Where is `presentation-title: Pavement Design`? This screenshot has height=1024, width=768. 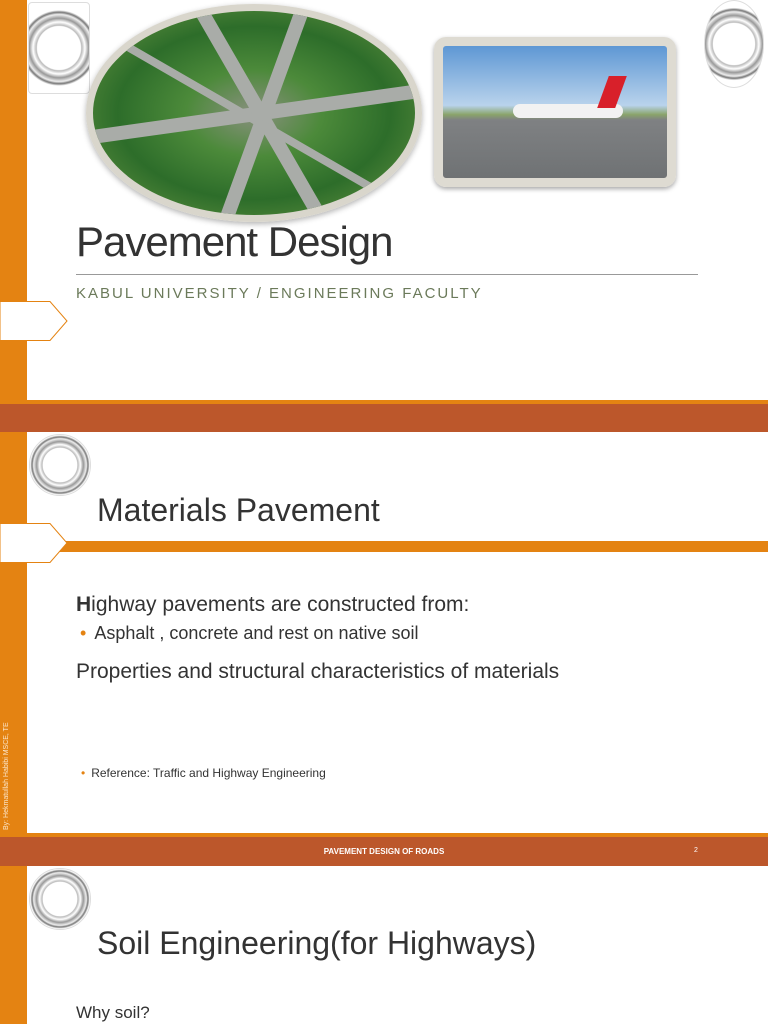
presentation-title: Pavement Design is located at coordinates (235, 241).